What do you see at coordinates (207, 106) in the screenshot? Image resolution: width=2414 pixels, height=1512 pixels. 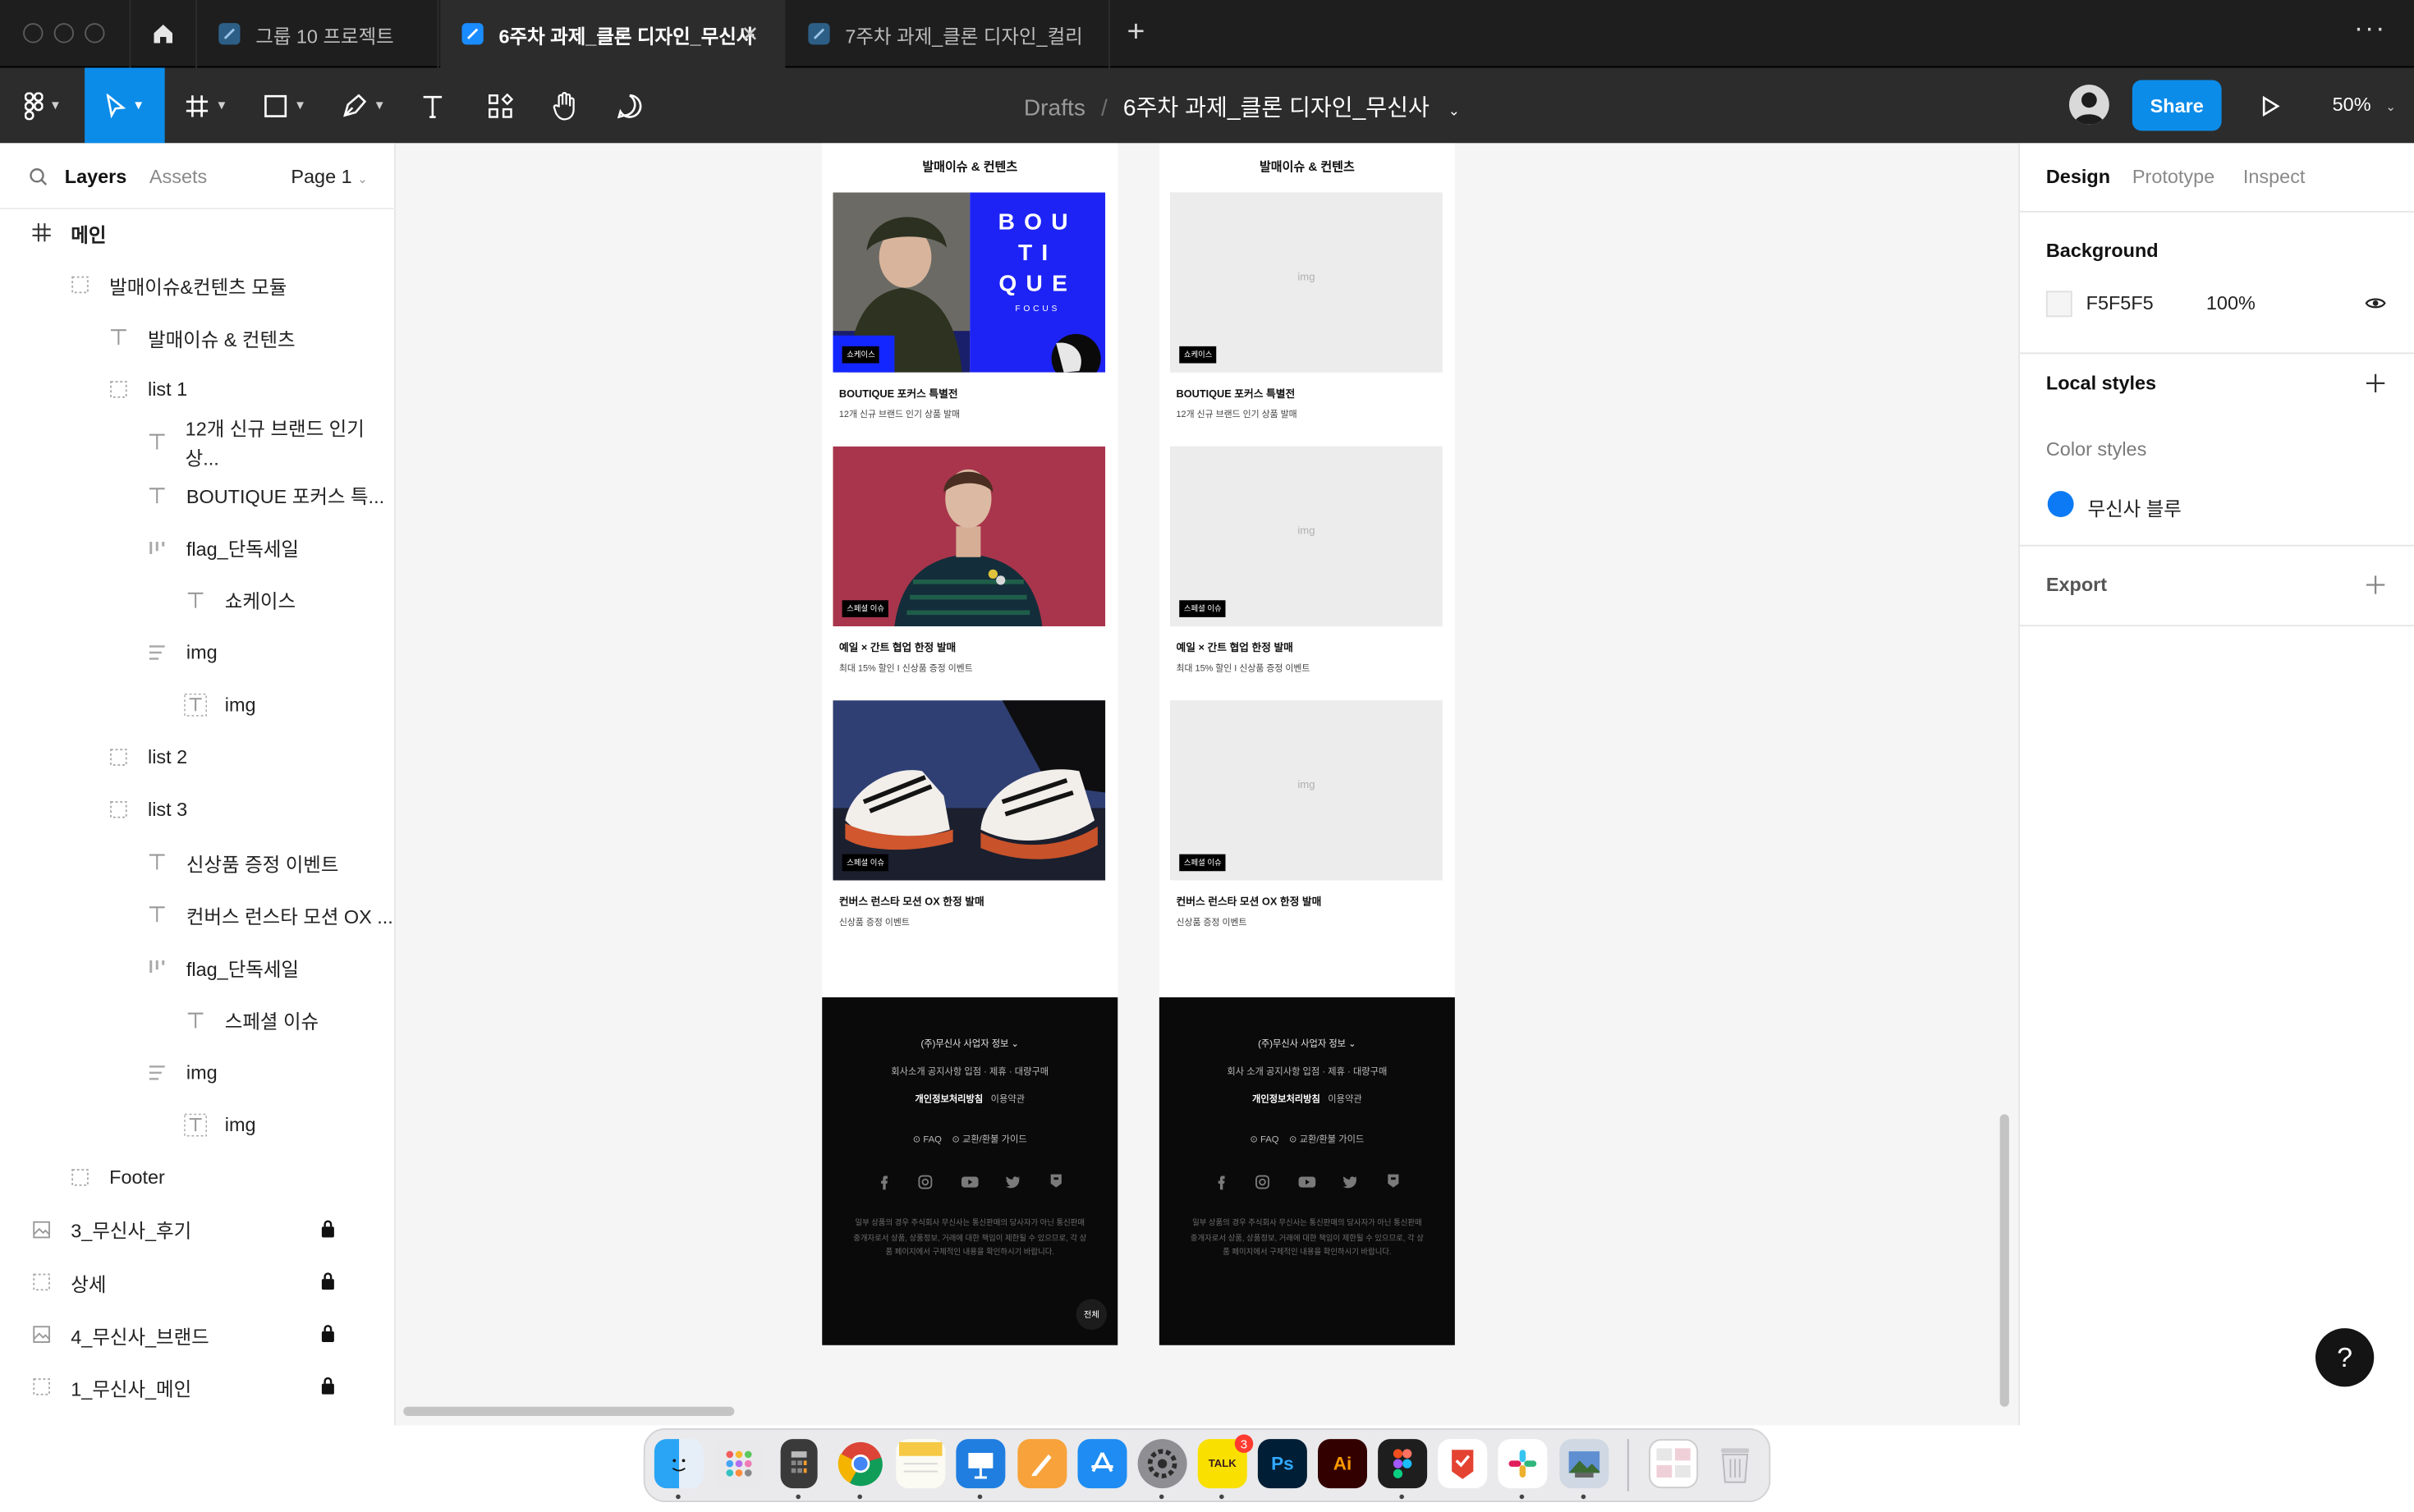 I see `frame-tool-button: ▼` at bounding box center [207, 106].